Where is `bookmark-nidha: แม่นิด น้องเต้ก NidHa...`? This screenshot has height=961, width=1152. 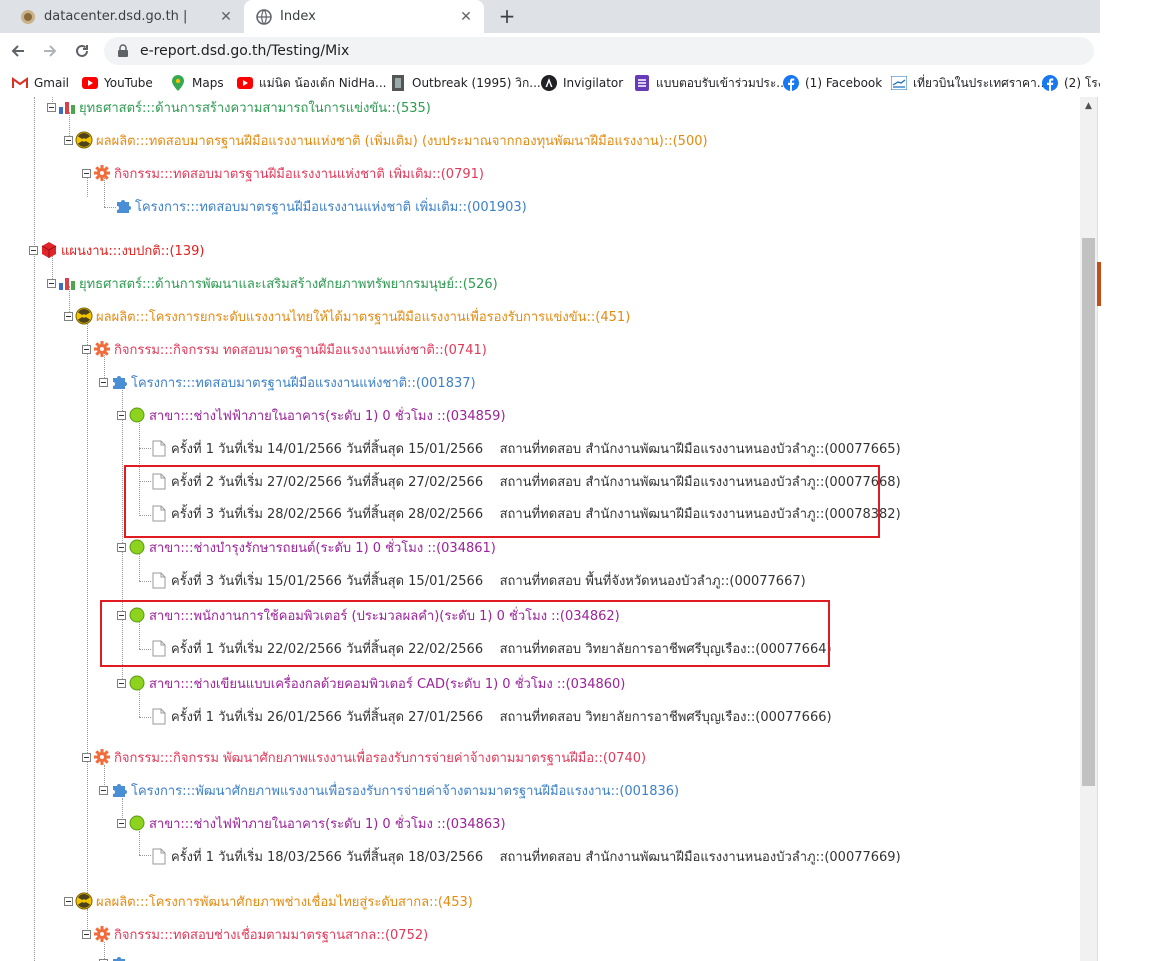
bookmark-nidha: แม่นิด น้องเต้ก NidHa... is located at coordinates (311, 83).